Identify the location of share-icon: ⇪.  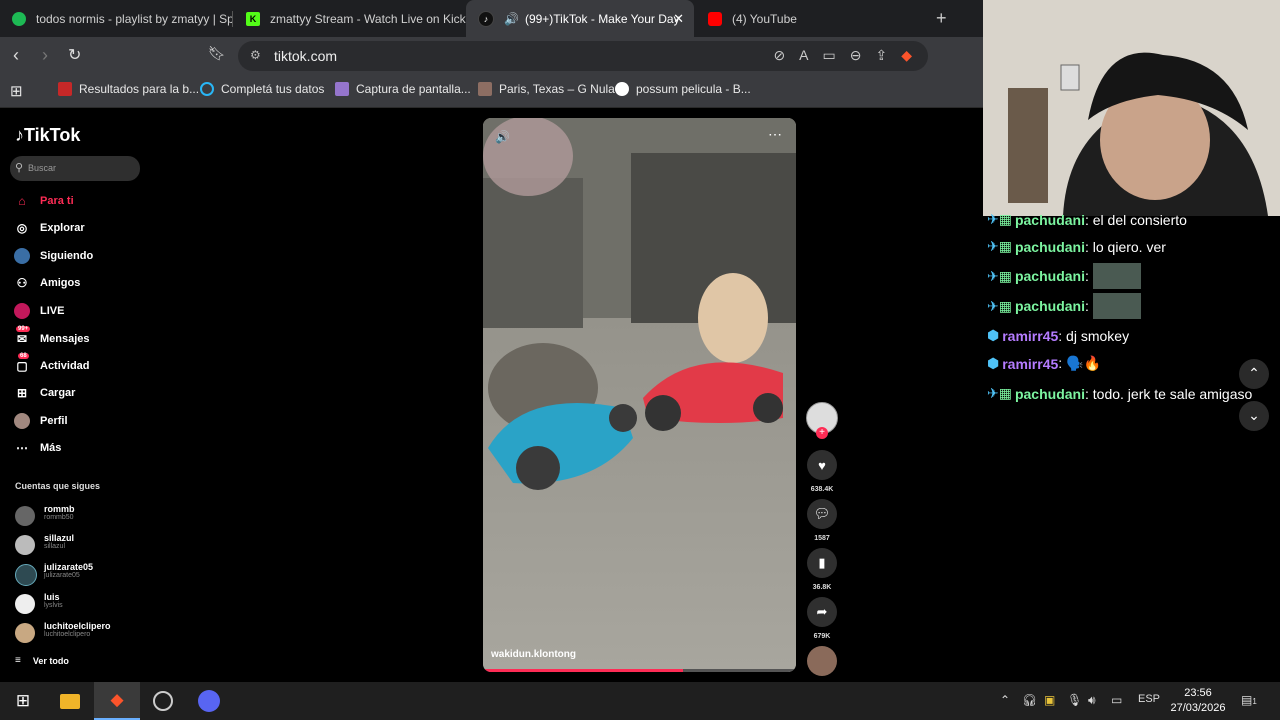
(881, 55).